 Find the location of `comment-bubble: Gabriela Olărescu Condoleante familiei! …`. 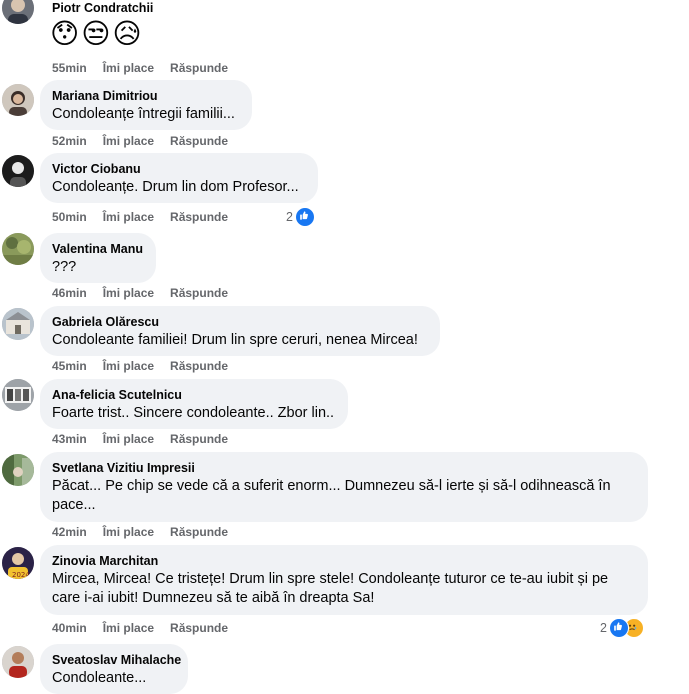

comment-bubble: Gabriela Olărescu Condoleante familiei! … is located at coordinates (240, 331).